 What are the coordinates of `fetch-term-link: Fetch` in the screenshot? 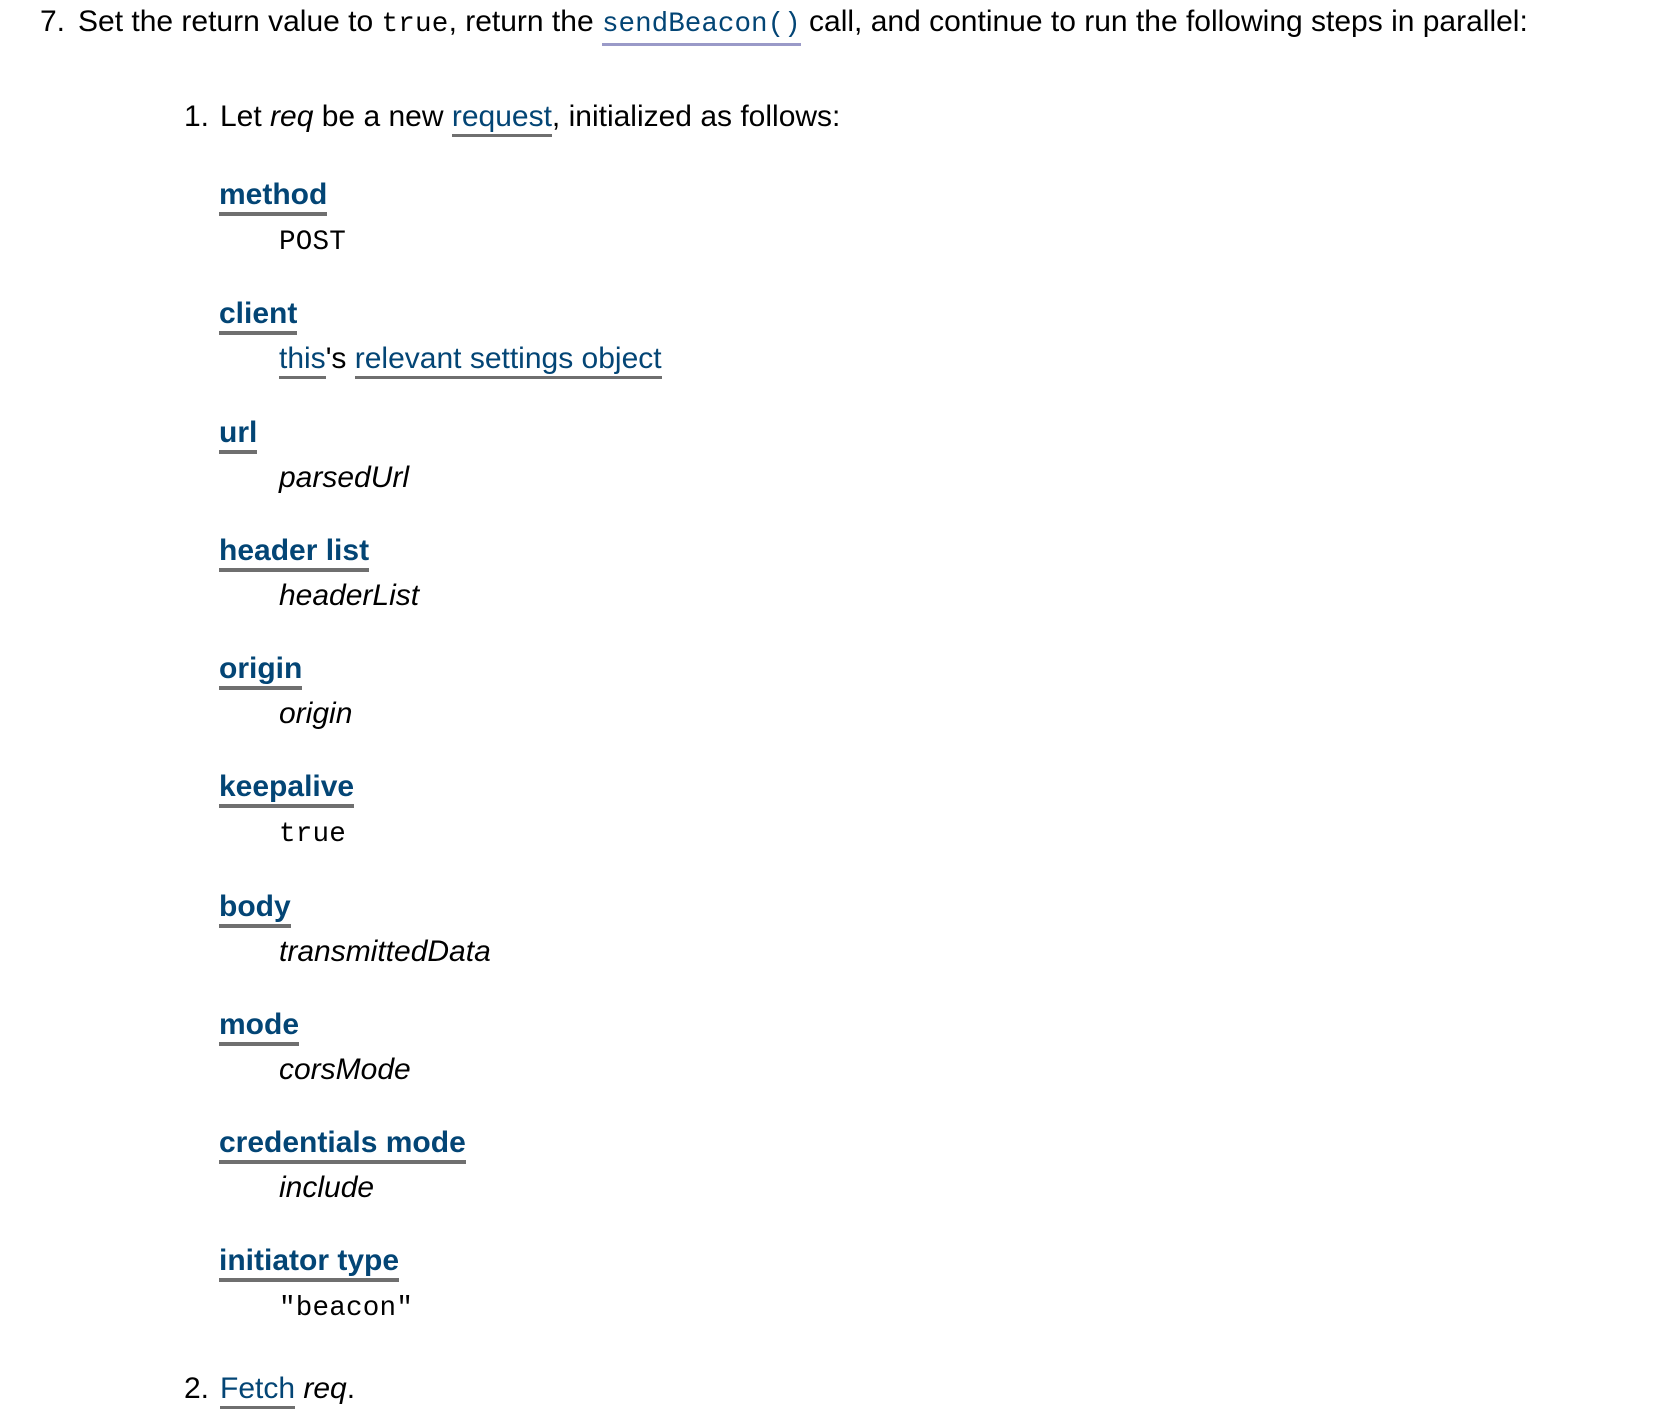 It's located at (258, 1390).